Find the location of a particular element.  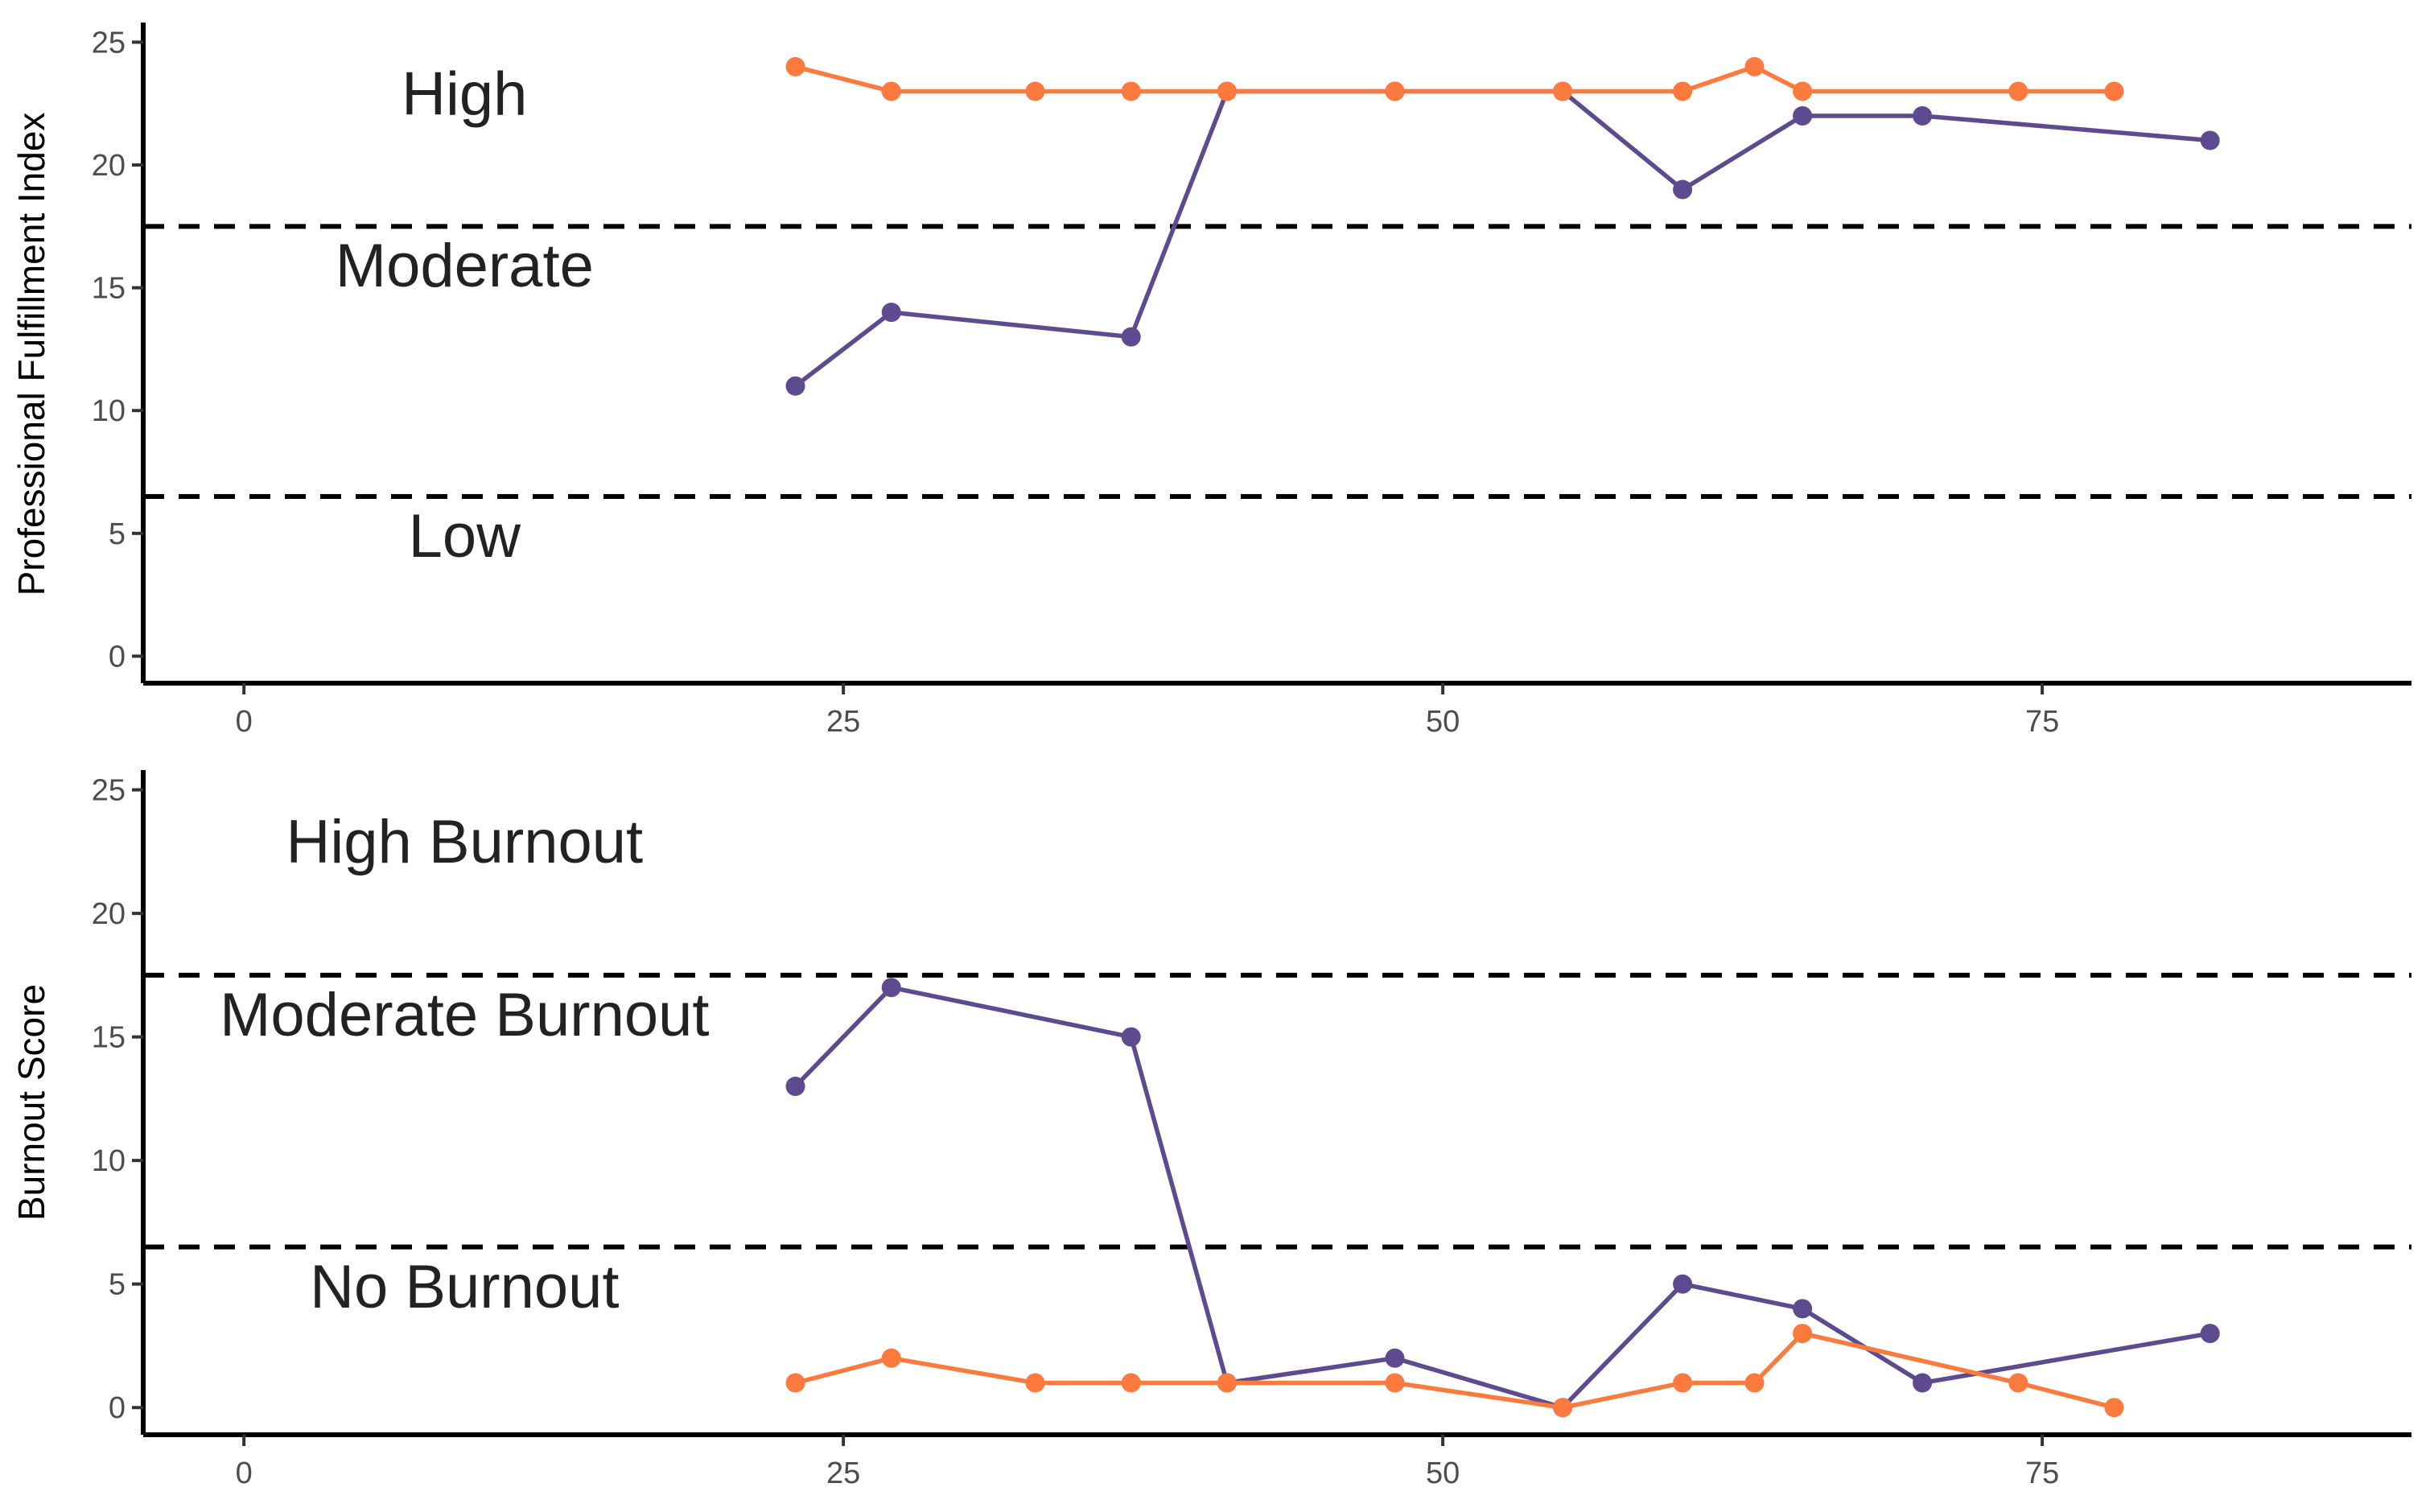

zone-label: High is located at coordinates (464, 94).